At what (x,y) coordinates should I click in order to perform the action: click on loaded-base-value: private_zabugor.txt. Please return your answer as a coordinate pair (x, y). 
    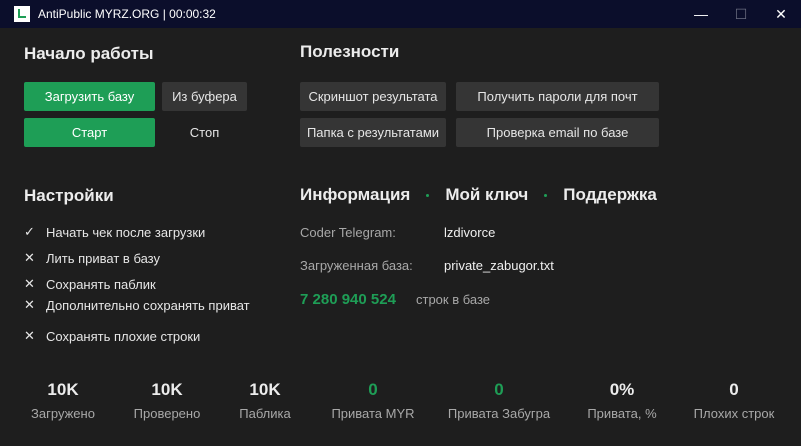
    Looking at the image, I should click on (499, 265).